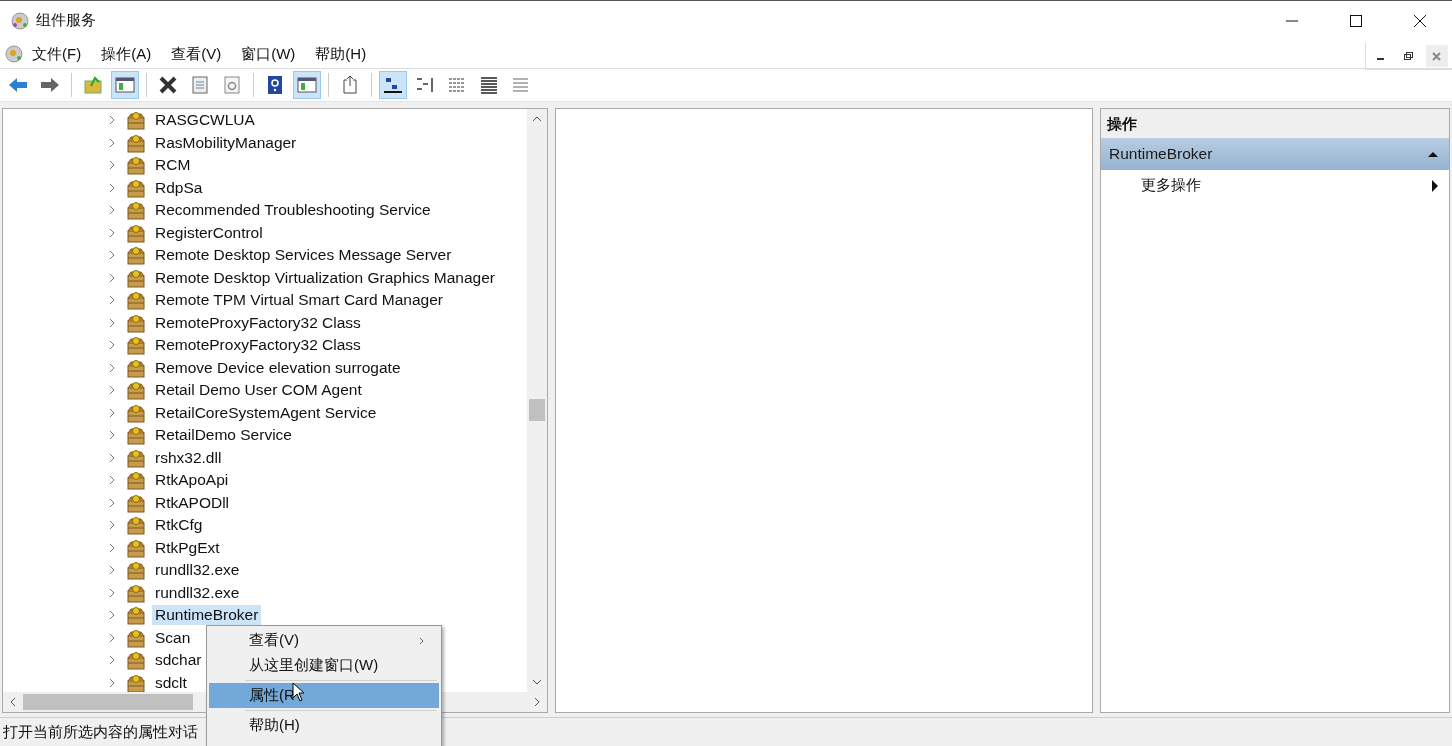 The image size is (1452, 746). What do you see at coordinates (100, 732) in the screenshot?
I see `status-text: 打开当前所选内容的属性对话` at bounding box center [100, 732].